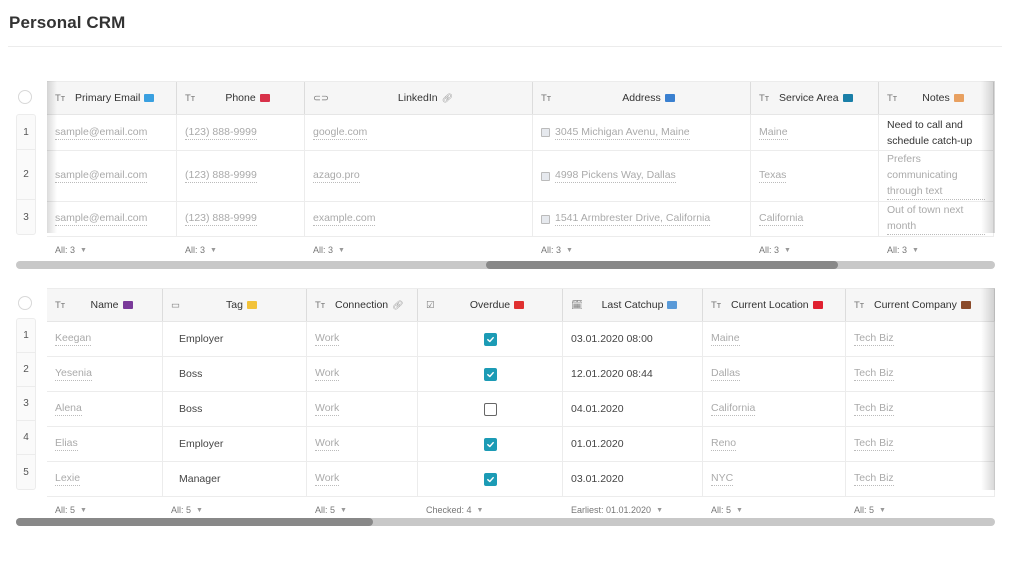  Describe the element at coordinates (105, 305) in the screenshot. I see `column-header-name: Tт Name` at that location.